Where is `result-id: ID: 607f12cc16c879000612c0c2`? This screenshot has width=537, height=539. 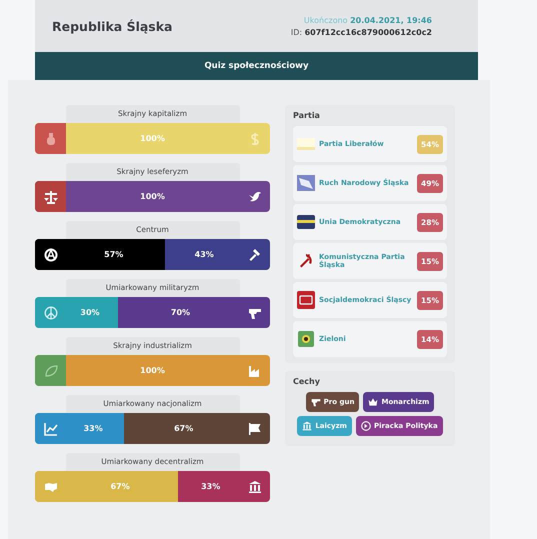
result-id: ID: 607f12cc16c879000612c0c2 is located at coordinates (361, 32).